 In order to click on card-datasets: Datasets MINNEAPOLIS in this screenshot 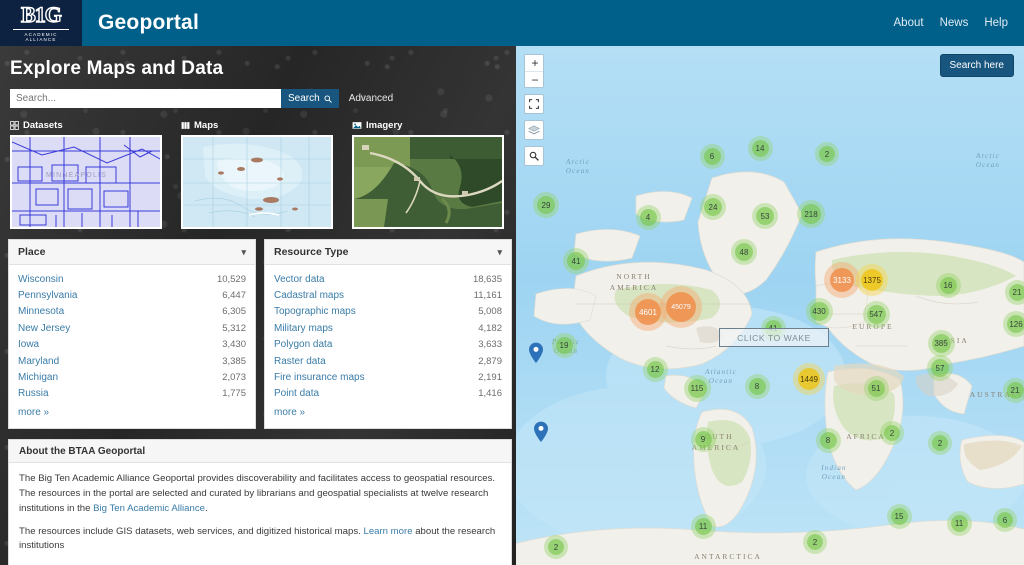, I will do `click(86, 174)`.